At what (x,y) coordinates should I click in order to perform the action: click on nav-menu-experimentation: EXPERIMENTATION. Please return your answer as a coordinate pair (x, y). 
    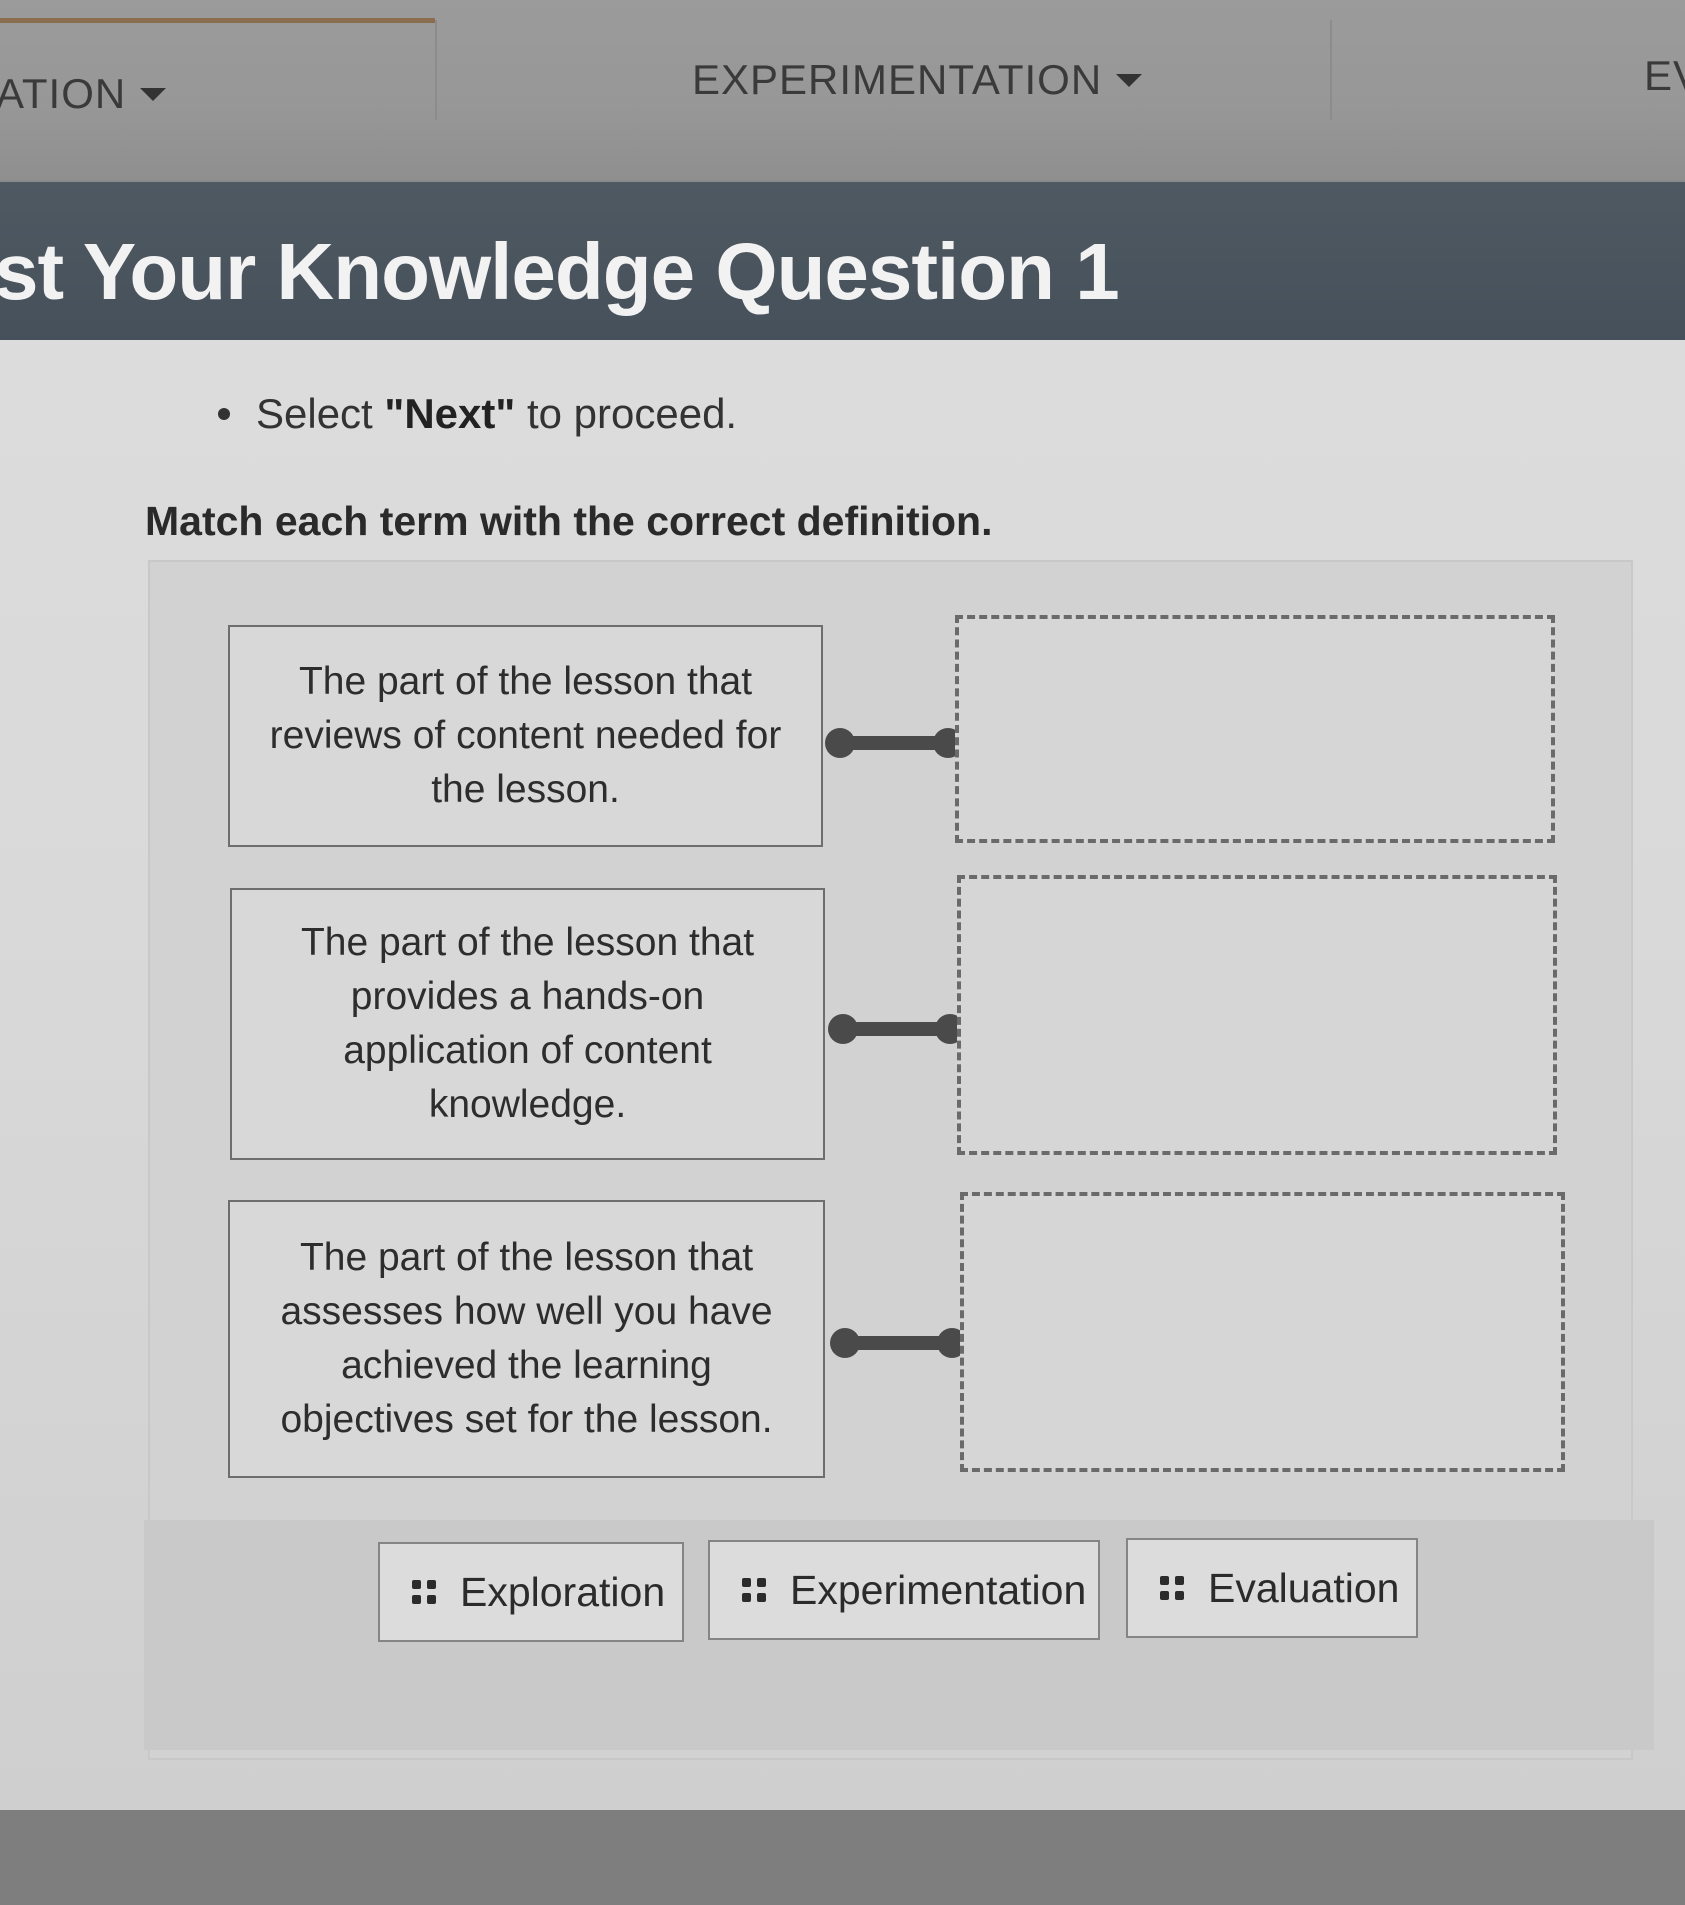
    Looking at the image, I should click on (917, 80).